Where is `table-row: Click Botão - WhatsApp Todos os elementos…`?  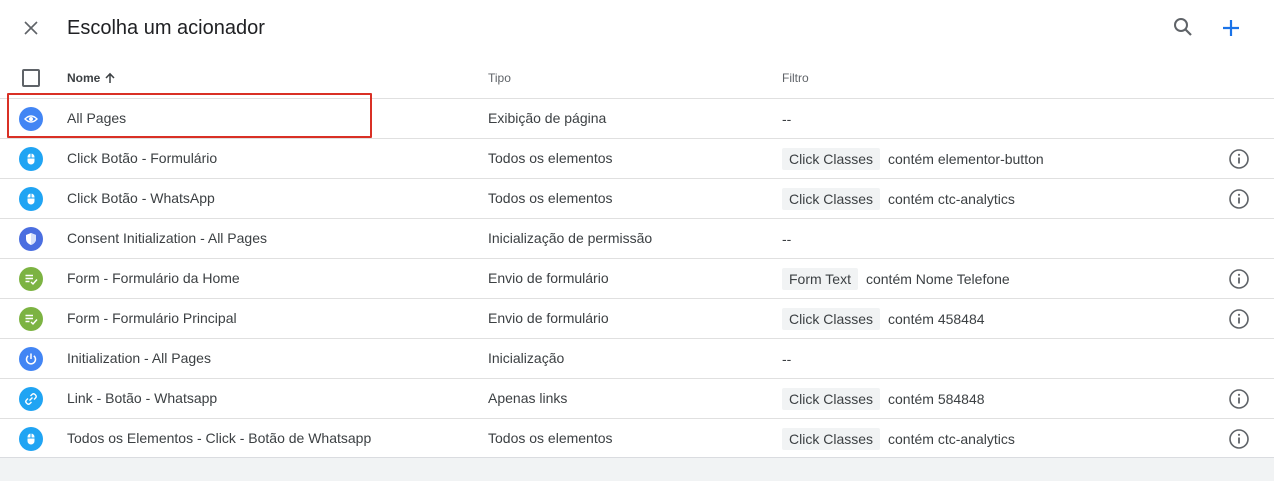 table-row: Click Botão - WhatsApp Todos os elementos… is located at coordinates (637, 199).